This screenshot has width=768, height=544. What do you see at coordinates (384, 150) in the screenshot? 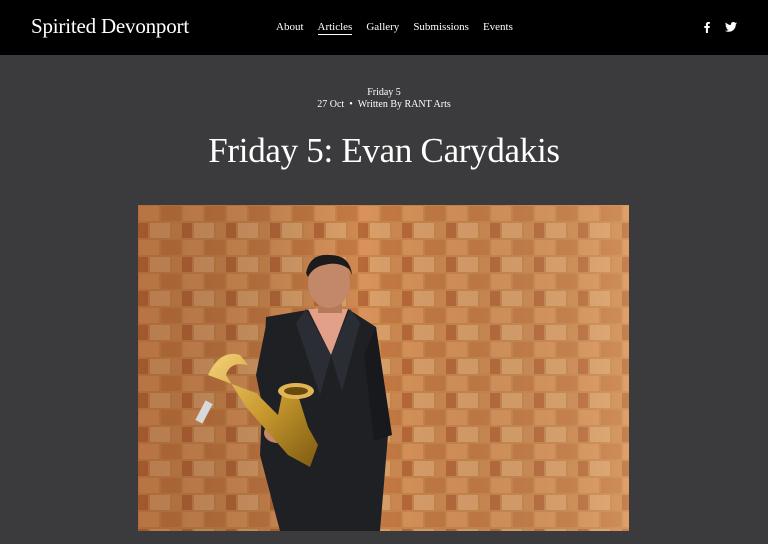
I see `article-title: Friday 5: Evan Carydakis` at bounding box center [384, 150].